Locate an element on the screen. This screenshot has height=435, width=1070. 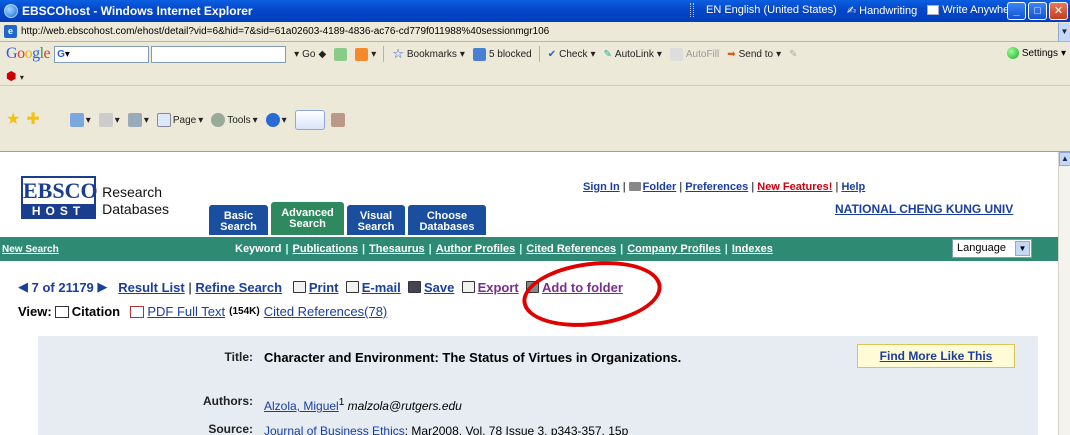
page-menu: Page ▾ is located at coordinates (179, 120).